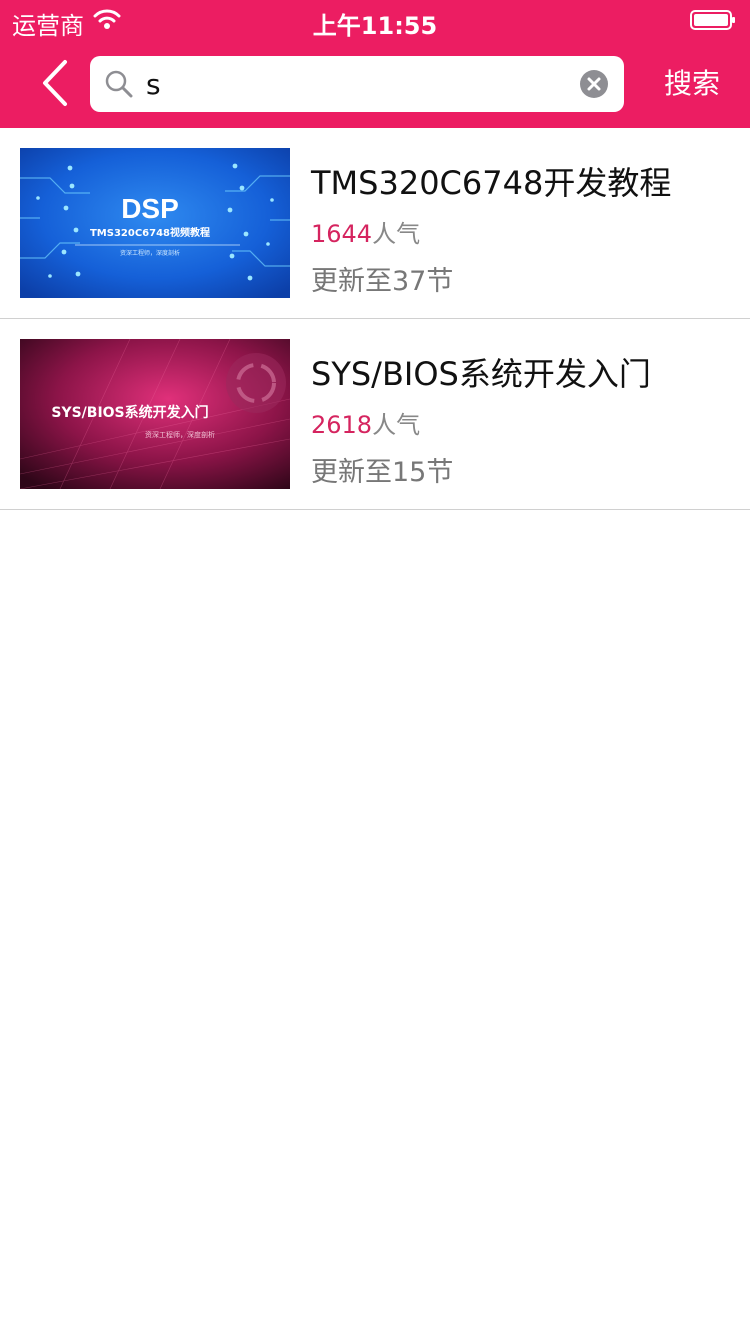 Image resolution: width=750 pixels, height=1334 pixels. Describe the element at coordinates (692, 84) in the screenshot. I see `search-button: 搜索` at that location.